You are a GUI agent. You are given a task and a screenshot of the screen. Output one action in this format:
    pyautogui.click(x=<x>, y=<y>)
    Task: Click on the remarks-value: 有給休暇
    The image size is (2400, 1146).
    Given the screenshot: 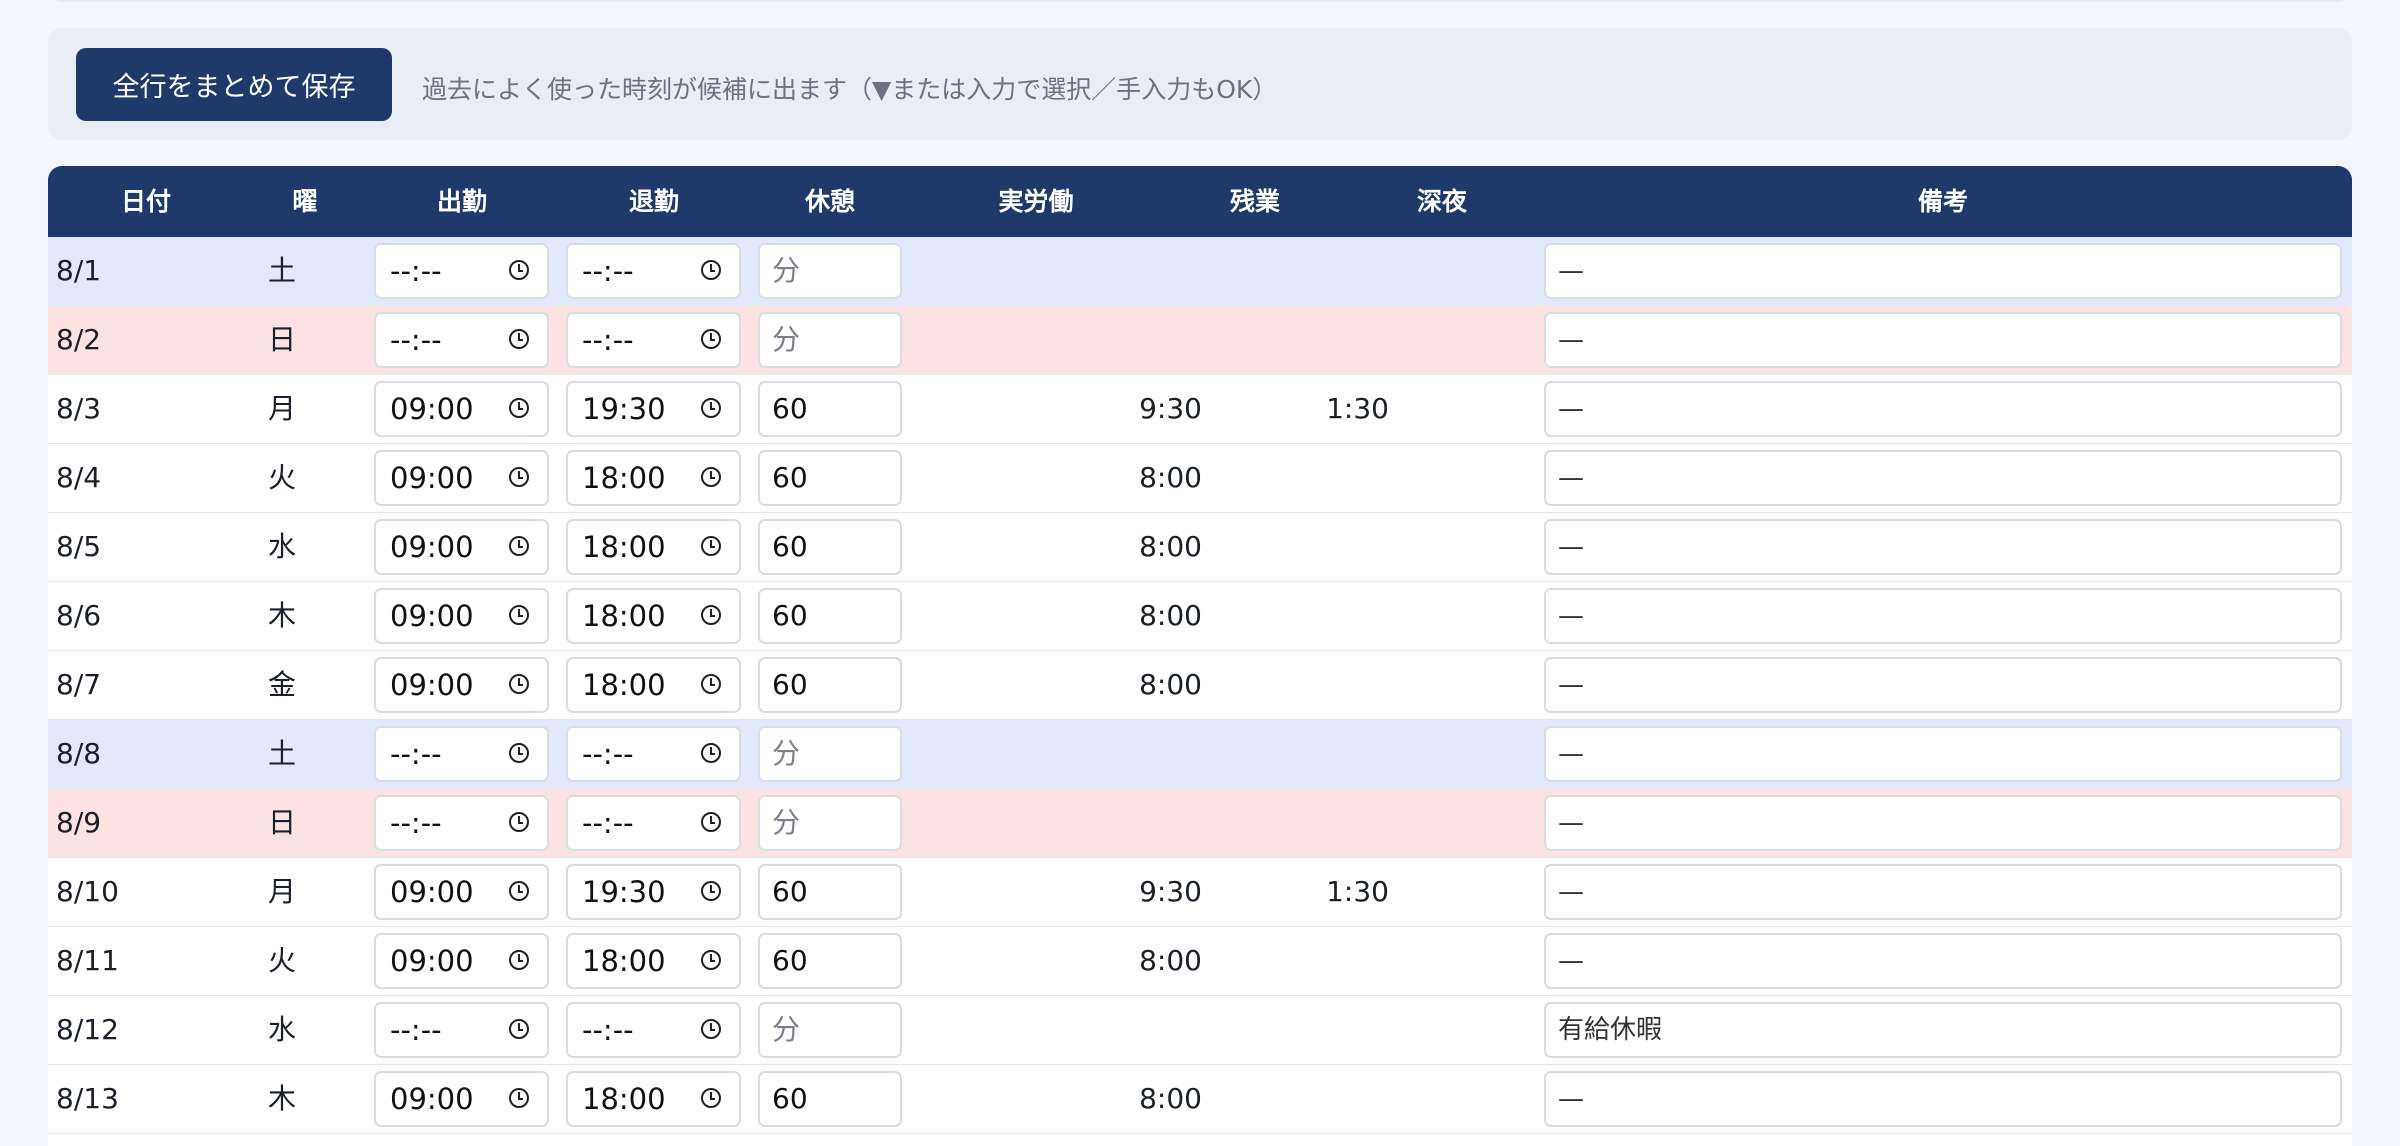 What is the action you would take?
    pyautogui.click(x=1610, y=1030)
    